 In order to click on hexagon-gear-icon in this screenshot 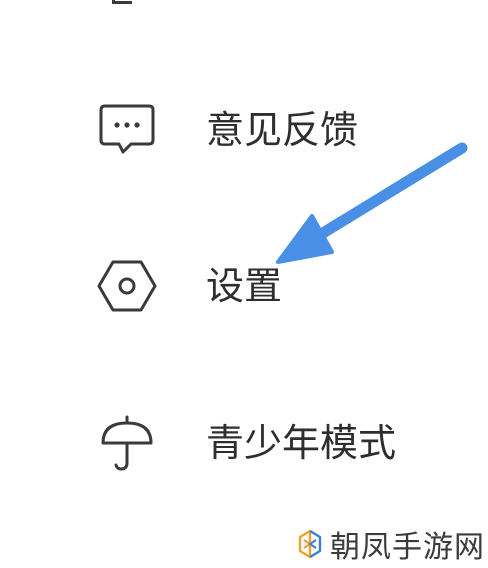, I will do `click(127, 286)`.